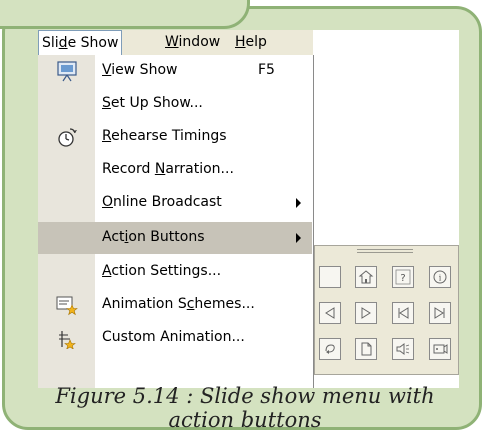 Image resolution: width=490 pixels, height=434 pixels. Describe the element at coordinates (245, 396) in the screenshot. I see `caption-line-1: Figure 5.14 : Slide show menu with` at that location.